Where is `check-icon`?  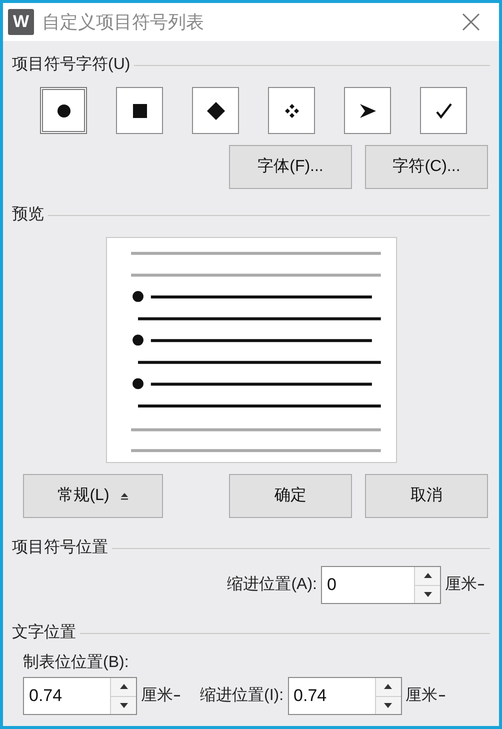
check-icon is located at coordinates (444, 110).